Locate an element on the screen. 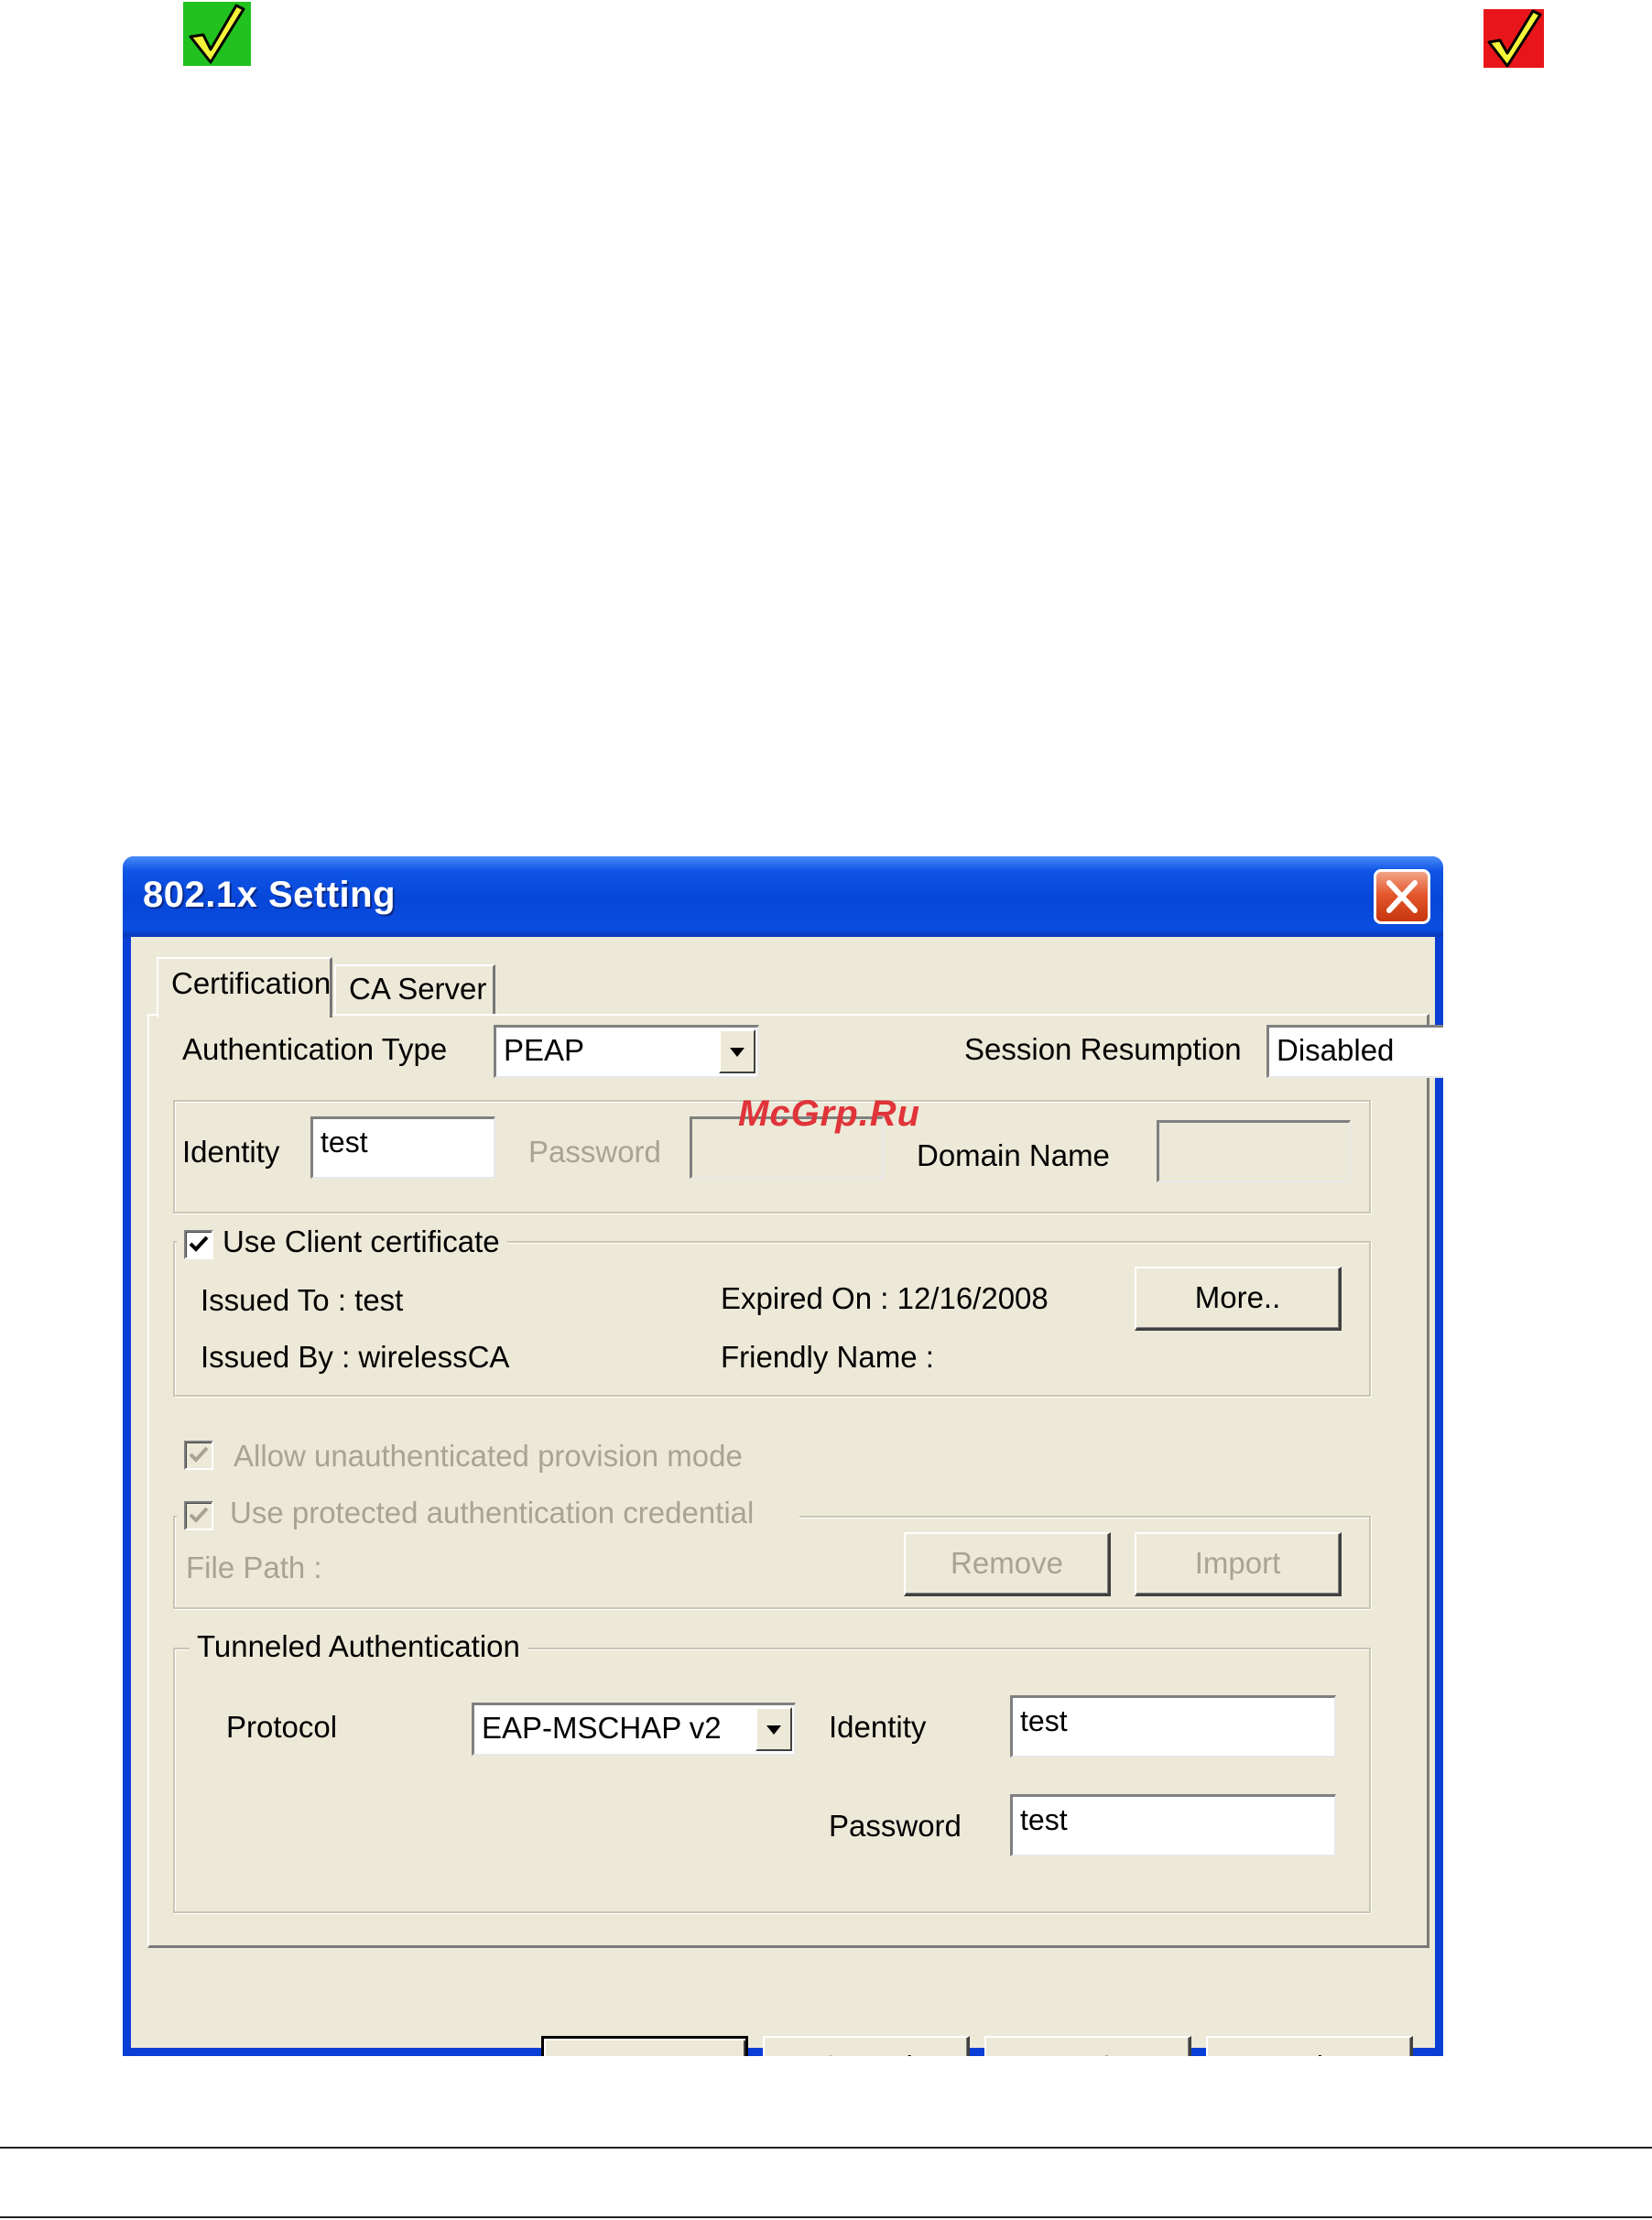 The image size is (1652, 2220). authentication-type-dropdown-button is located at coordinates (737, 1051).